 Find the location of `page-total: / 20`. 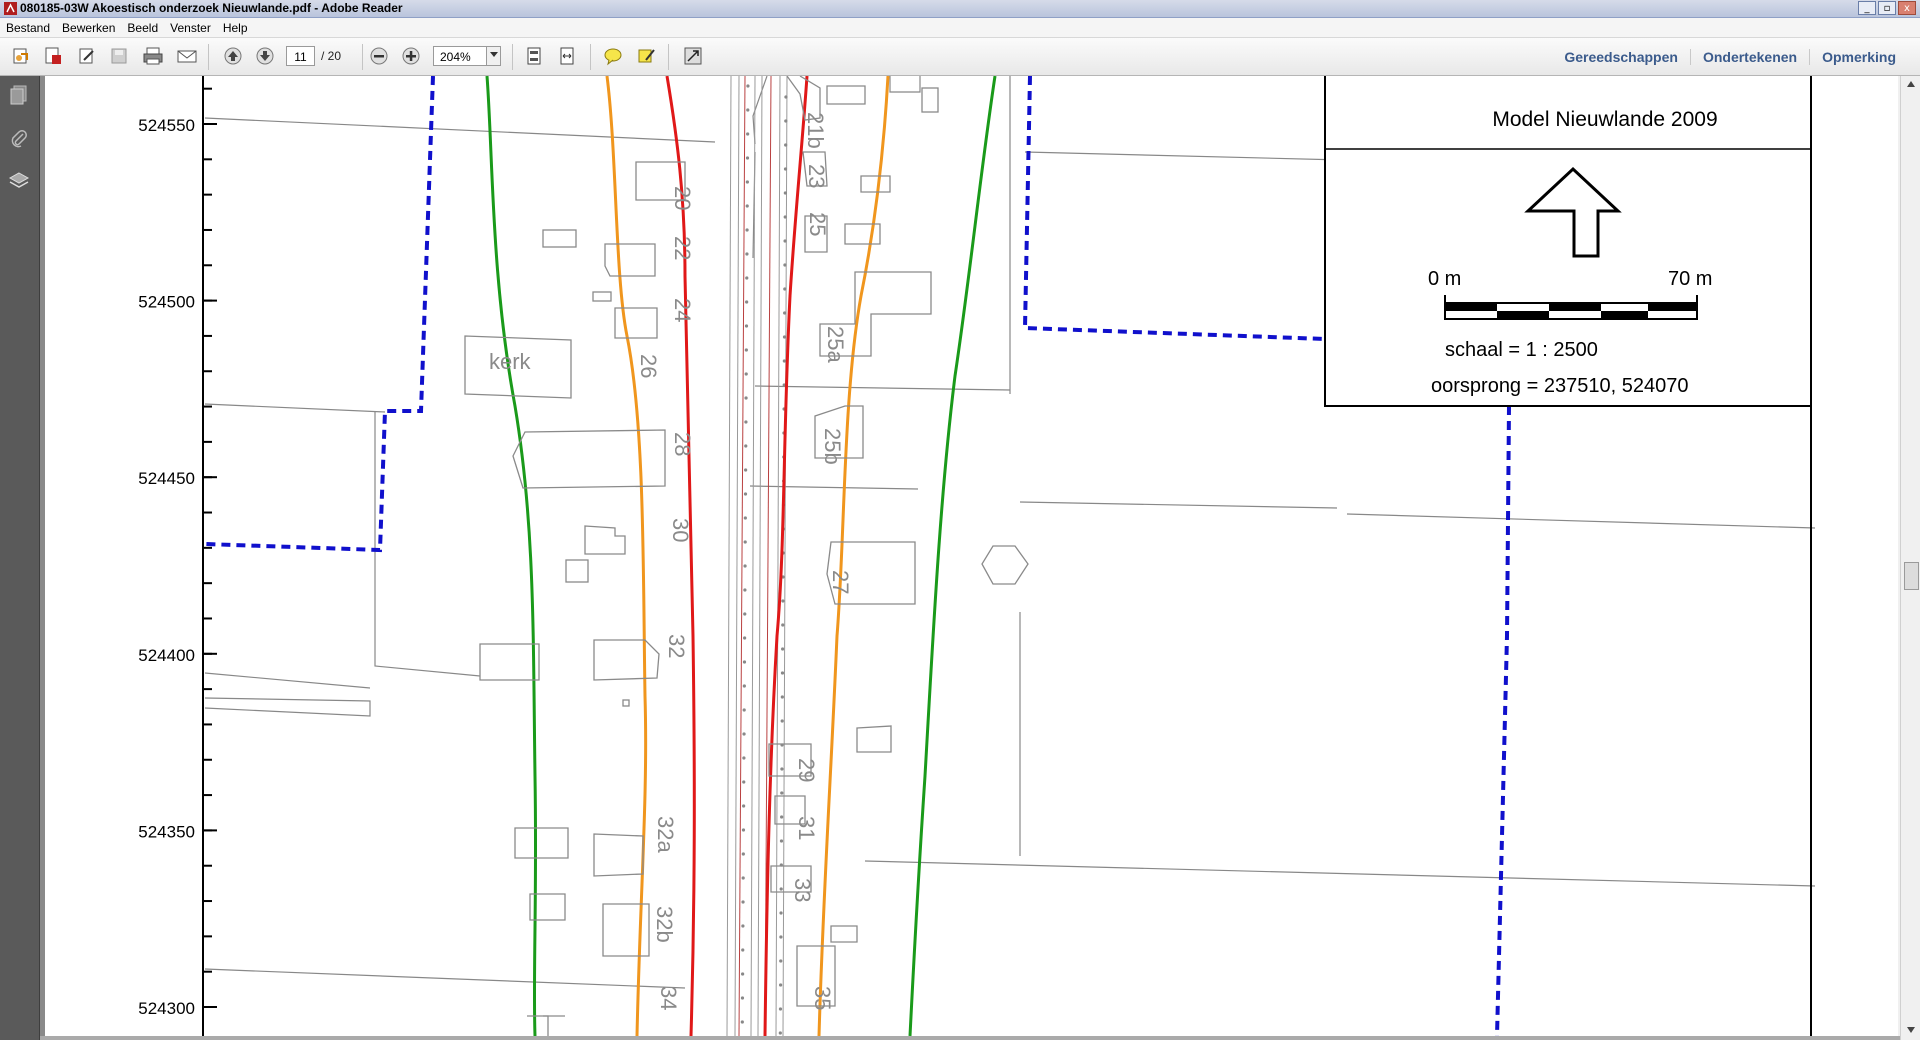

page-total: / 20 is located at coordinates (331, 56).